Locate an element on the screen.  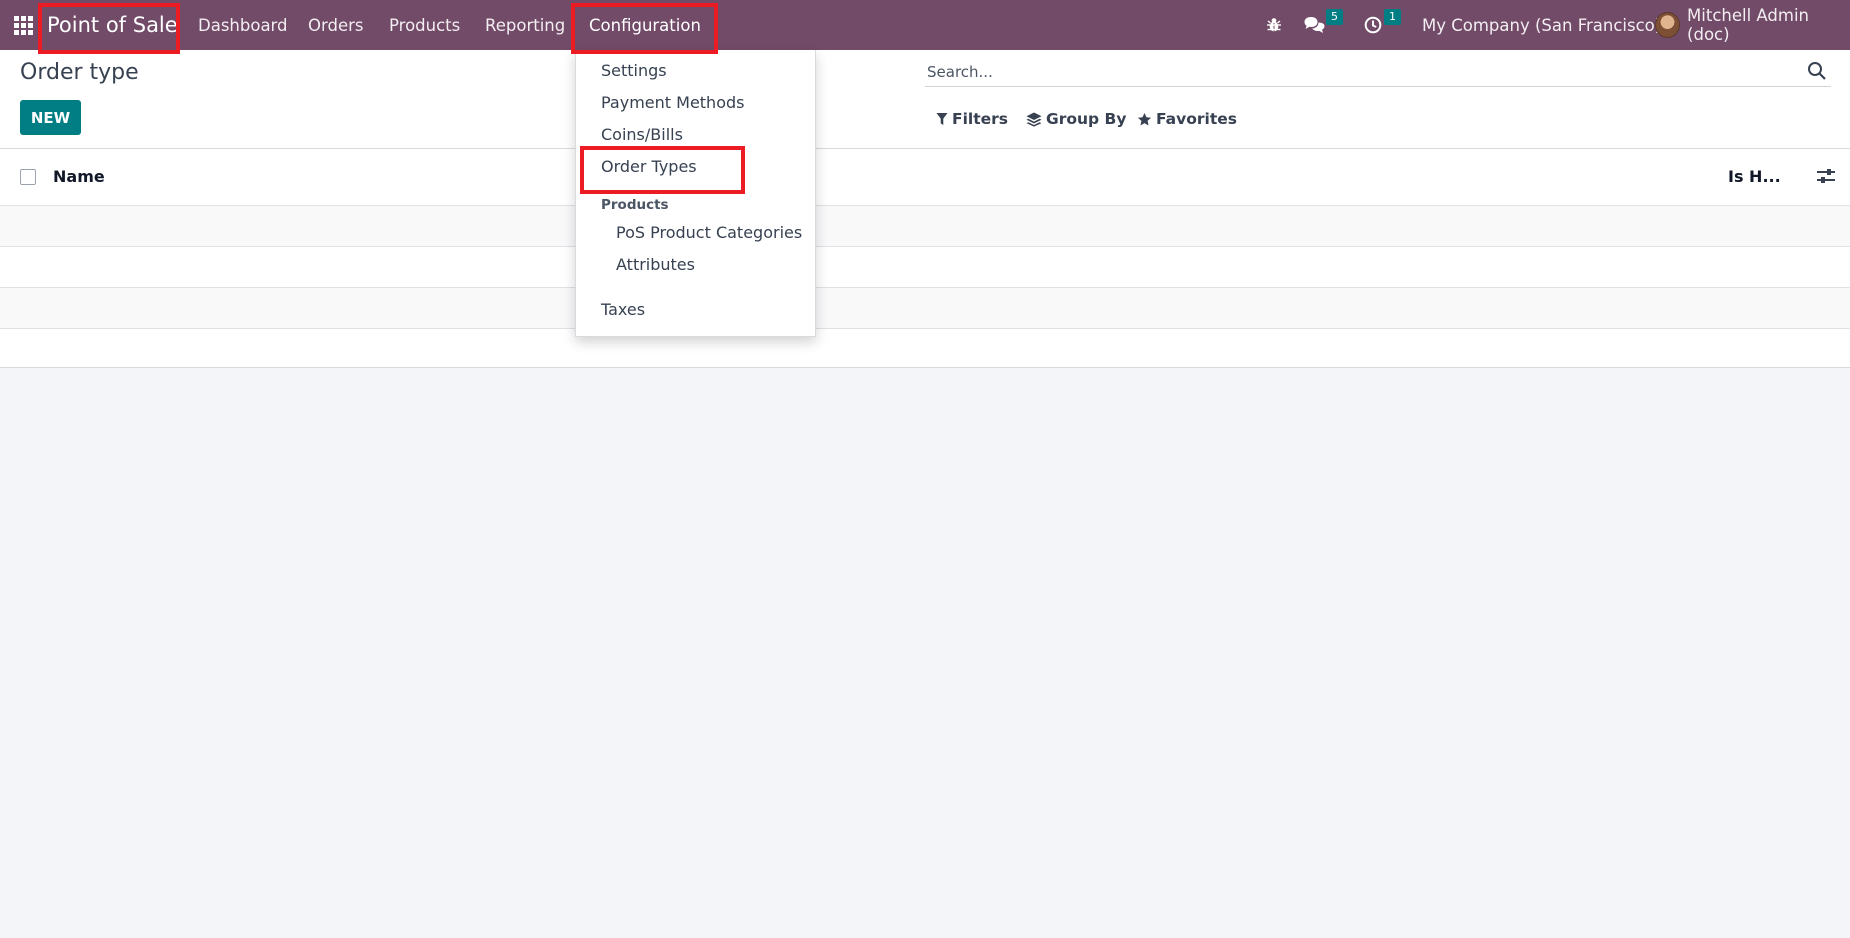
user-name: Mitchell Admin (doc) is located at coordinates (1748, 25).